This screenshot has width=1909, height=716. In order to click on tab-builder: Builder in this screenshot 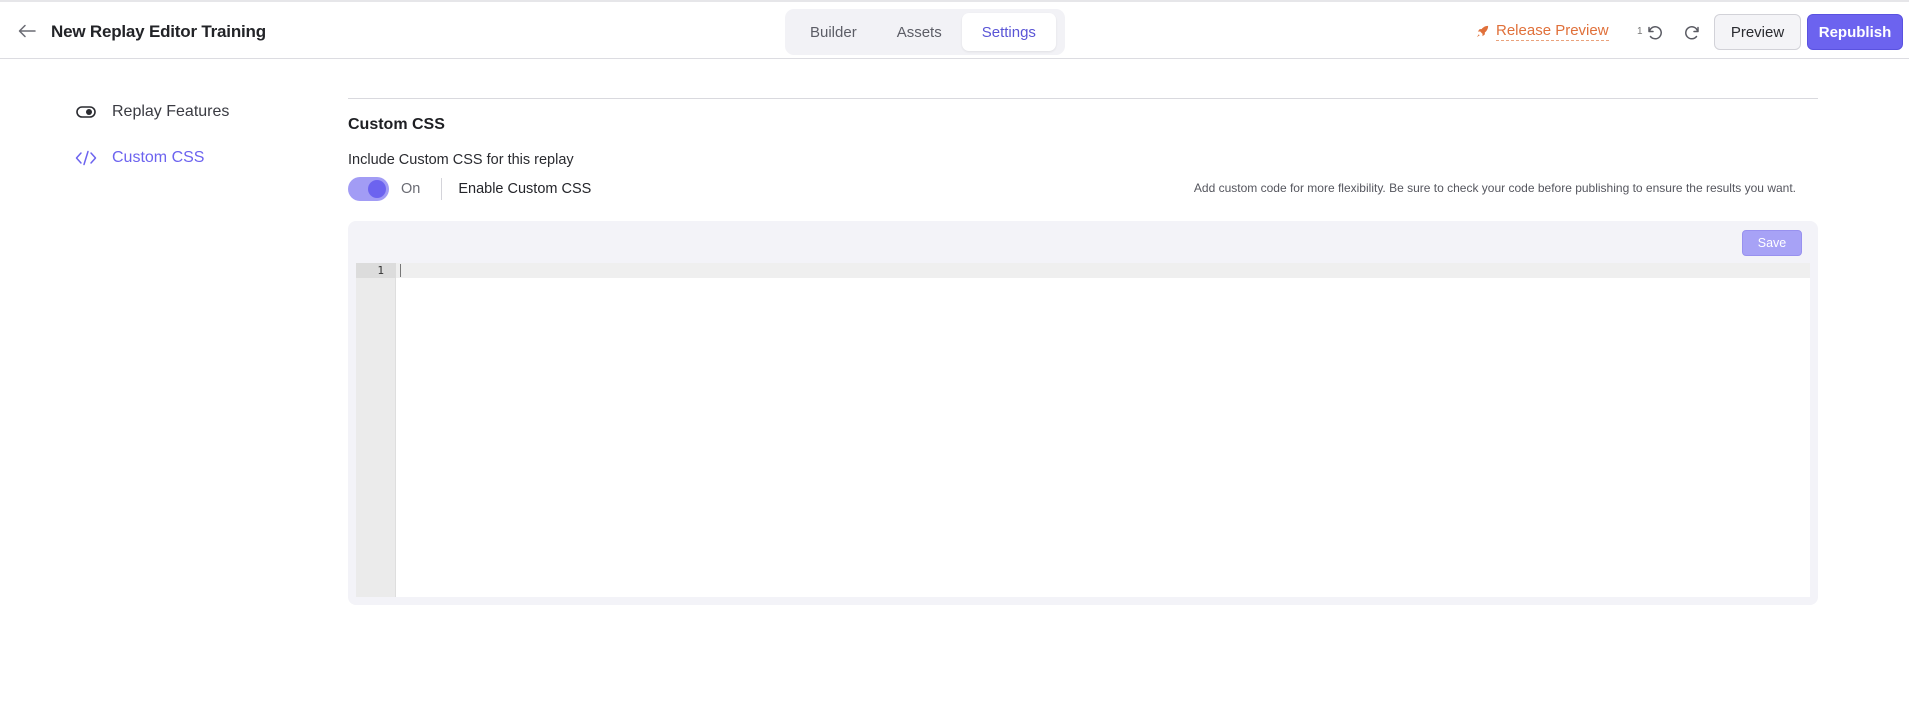, I will do `click(833, 32)`.